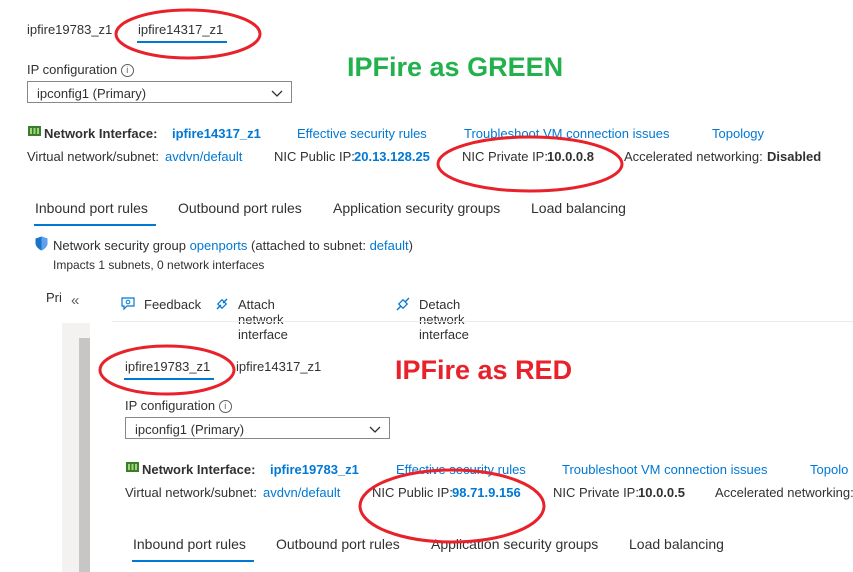 This screenshot has width=853, height=572. What do you see at coordinates (455, 67) in the screenshot?
I see `annotation-green: IPFire as GREEN` at bounding box center [455, 67].